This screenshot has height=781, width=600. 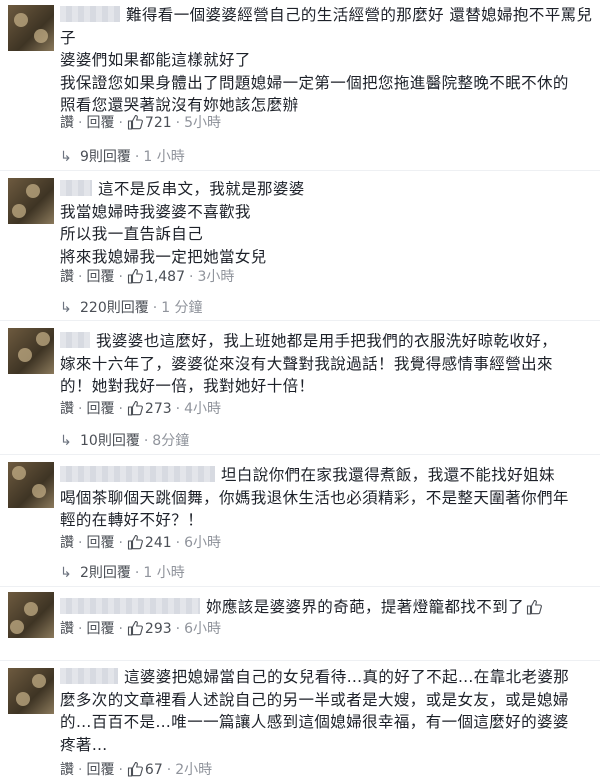 I want to click on comment-actions: 讚 · 回覆 · 67 · 2小時, so click(x=136, y=770).